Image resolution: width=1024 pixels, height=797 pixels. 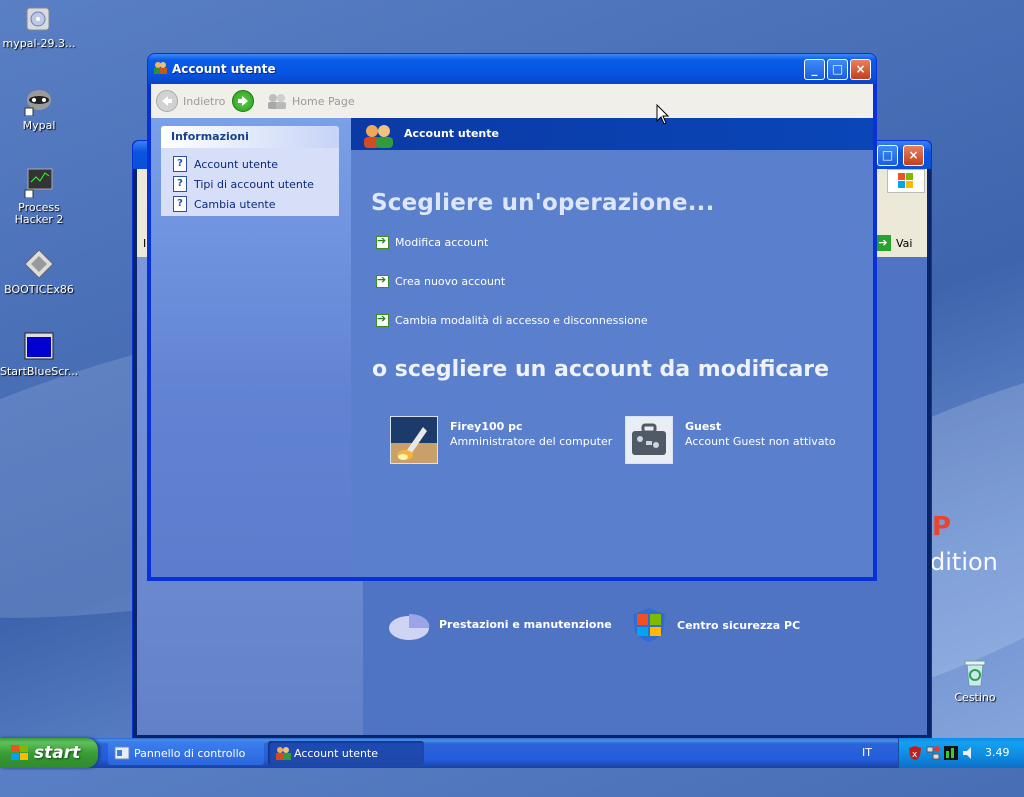 What do you see at coordinates (39, 213) in the screenshot?
I see `desktop-icon-label: Process Hacker 2` at bounding box center [39, 213].